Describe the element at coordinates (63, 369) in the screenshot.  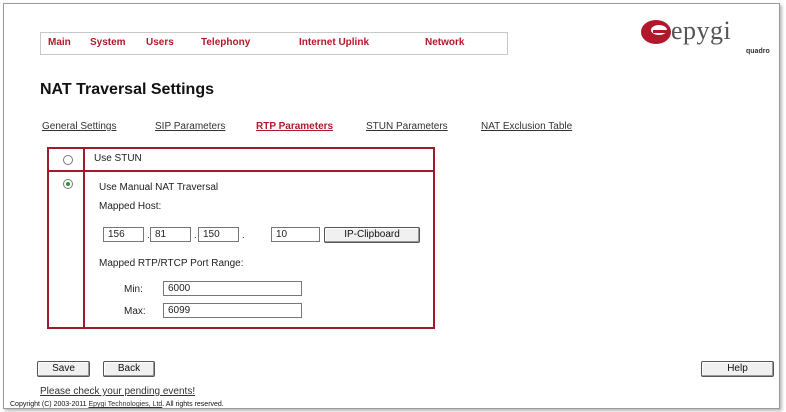
I see `save-button: Save` at that location.